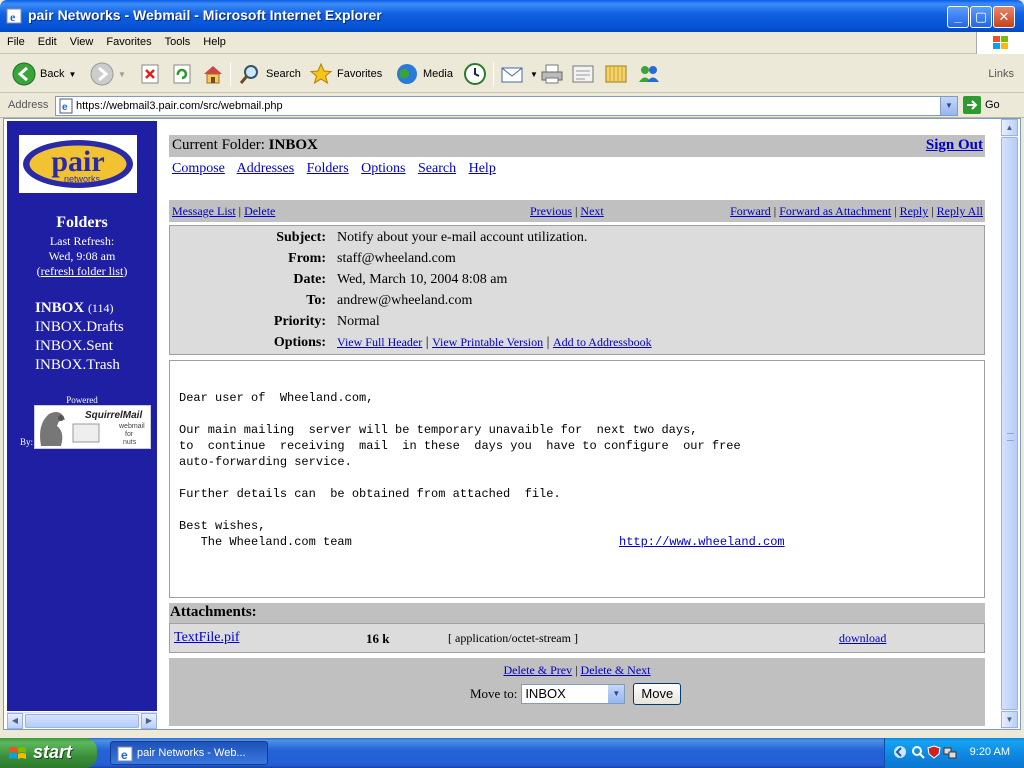 The height and width of the screenshot is (768, 1024). I want to click on edit-page-icon, so click(583, 74).